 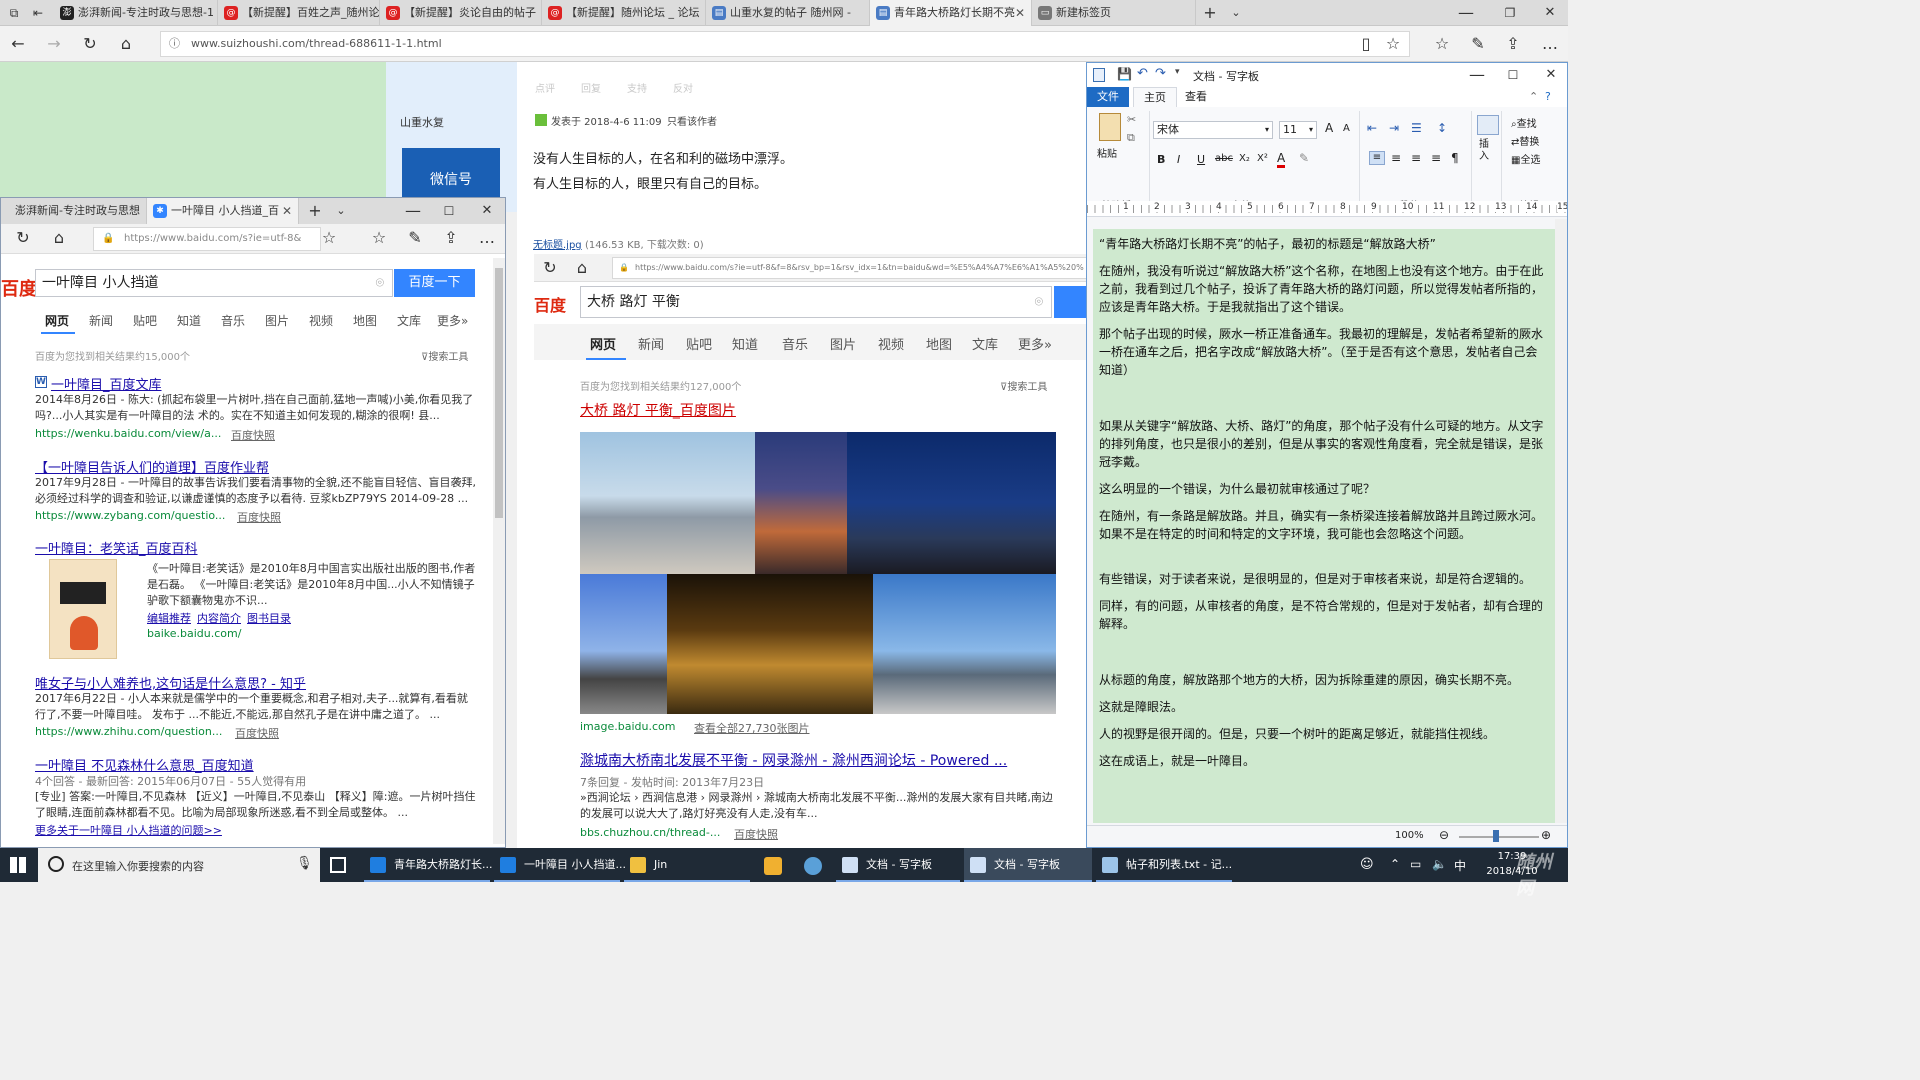 What do you see at coordinates (14, 13) in the screenshot?
I see `tab-actions-icon: ⧉` at bounding box center [14, 13].